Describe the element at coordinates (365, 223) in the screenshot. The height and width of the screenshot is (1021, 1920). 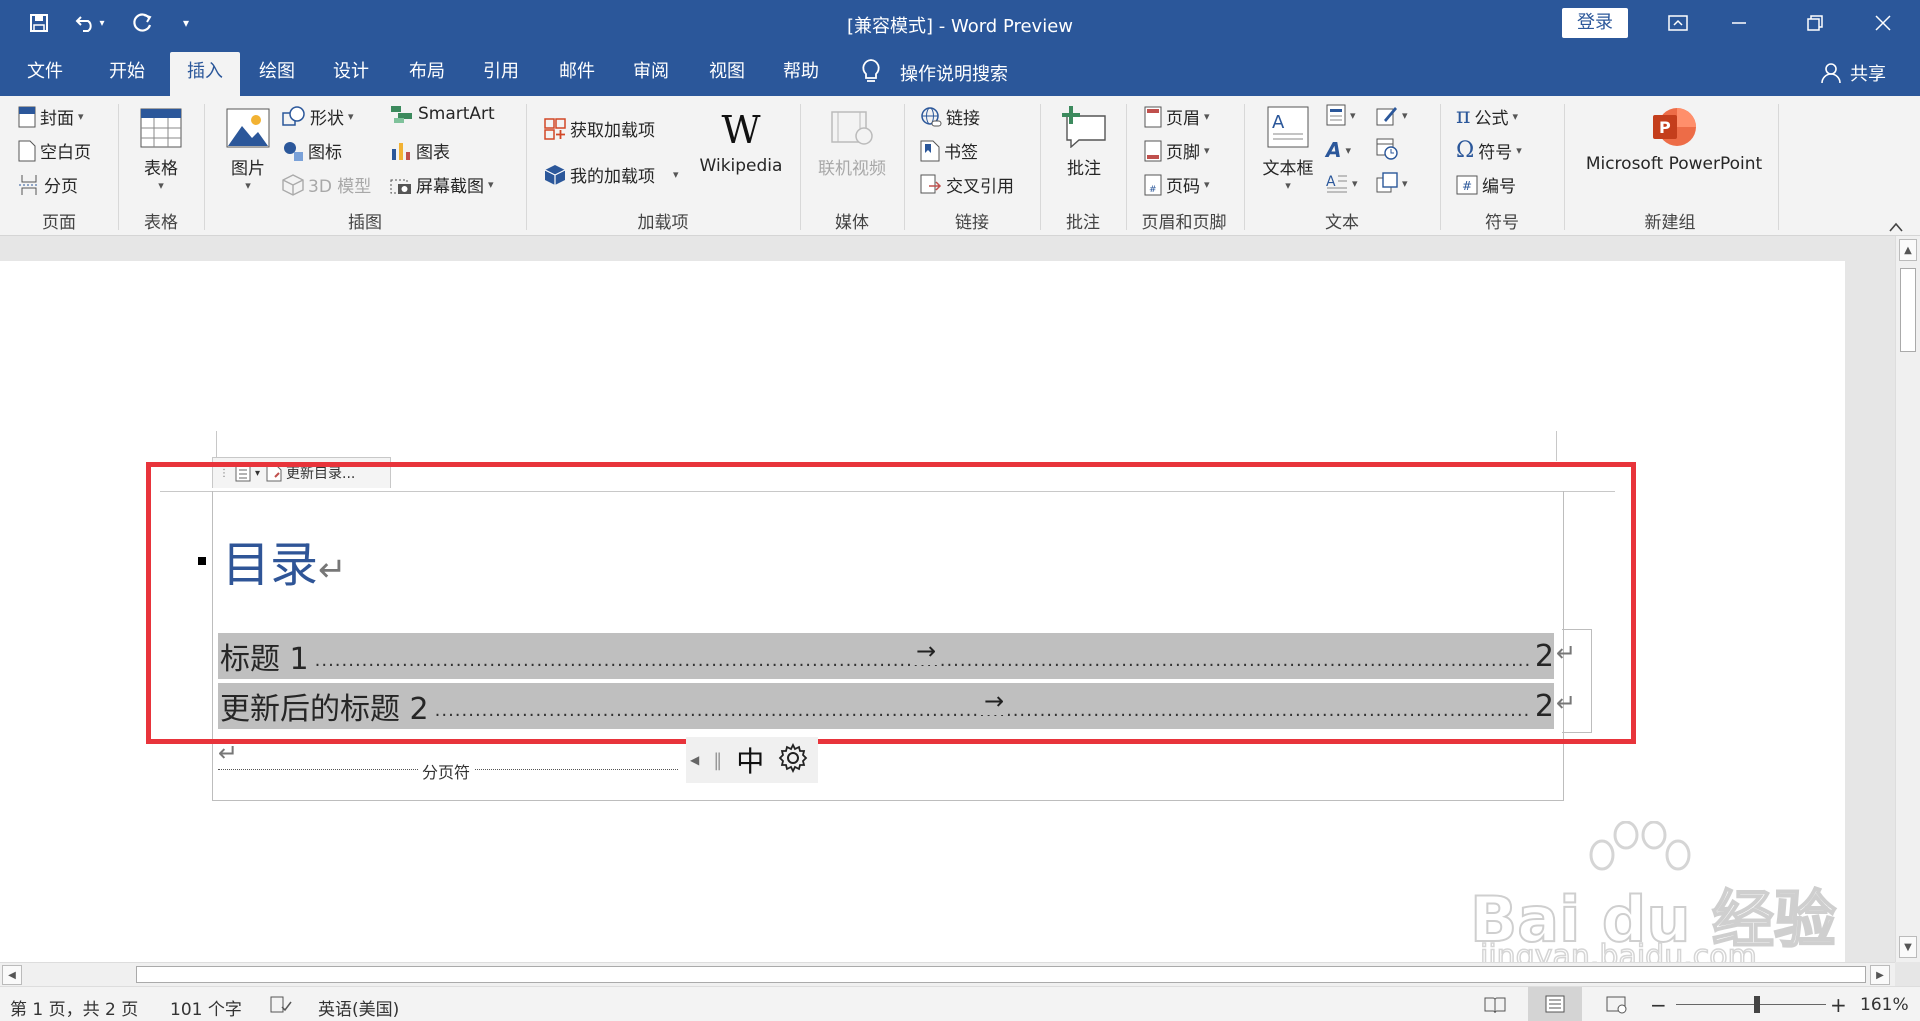
I see `group-label-illustrations: 插图` at that location.